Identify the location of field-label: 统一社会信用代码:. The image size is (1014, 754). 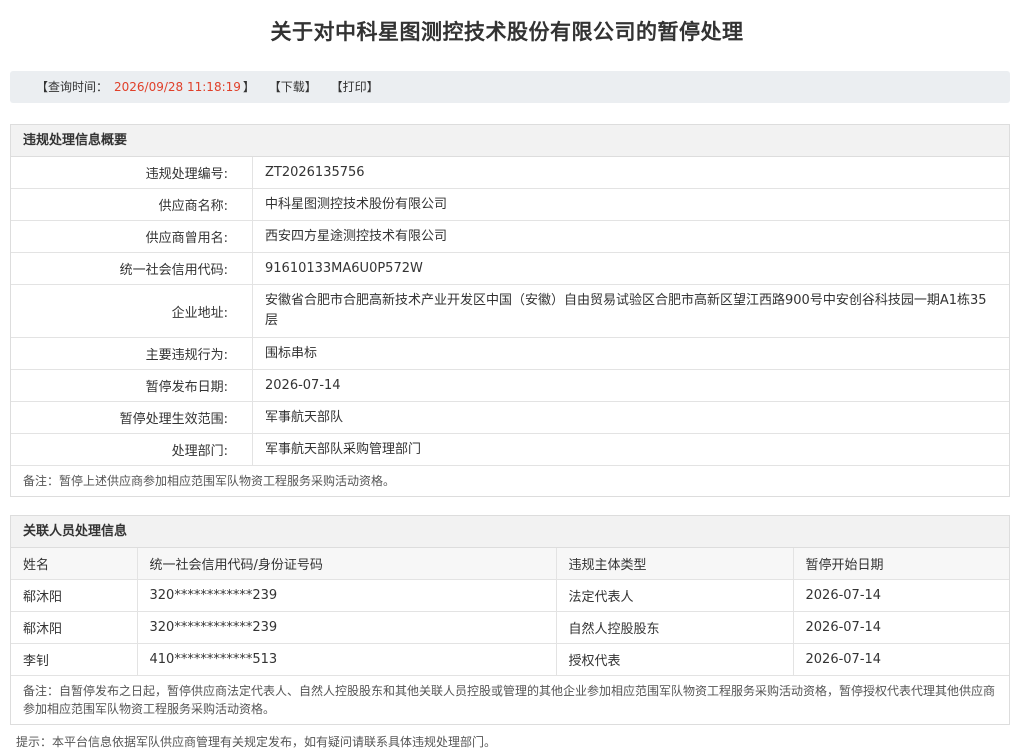
(132, 268).